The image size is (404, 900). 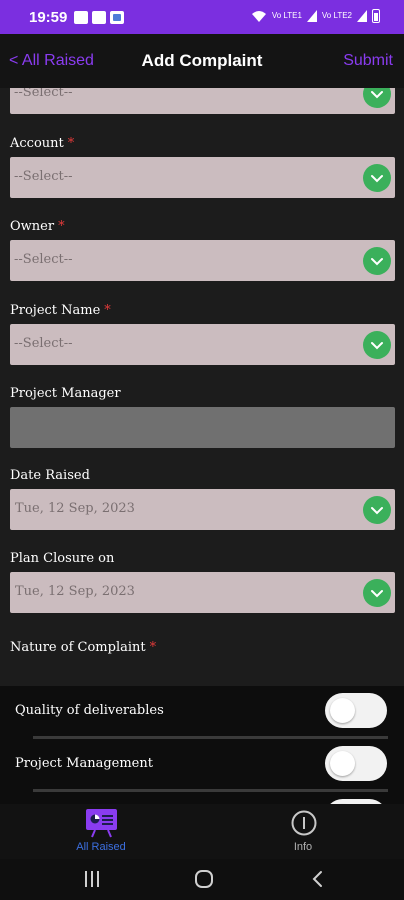 I want to click on wifi-icon, so click(x=258, y=16).